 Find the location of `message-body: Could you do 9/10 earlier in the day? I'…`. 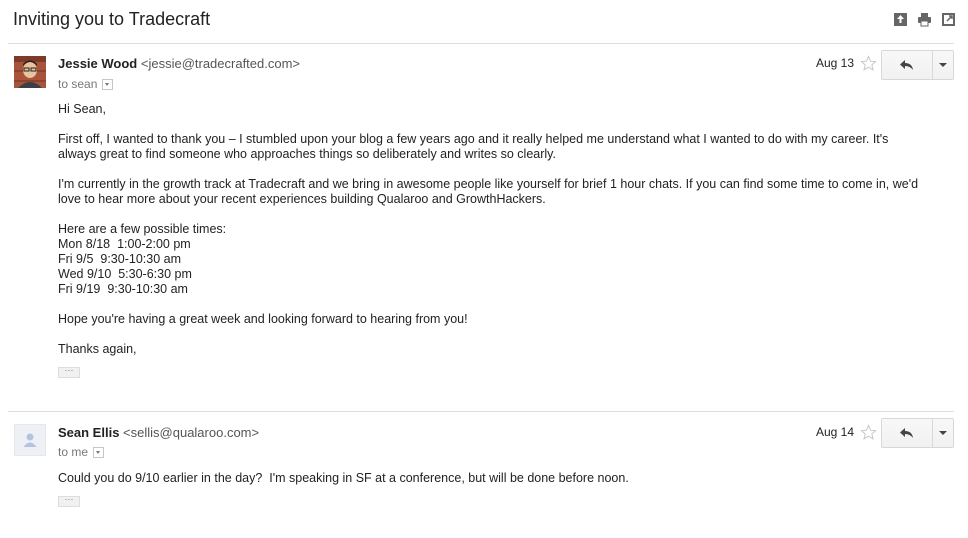

message-body: Could you do 9/10 earlier in the day? I'… is located at coordinates (493, 486).